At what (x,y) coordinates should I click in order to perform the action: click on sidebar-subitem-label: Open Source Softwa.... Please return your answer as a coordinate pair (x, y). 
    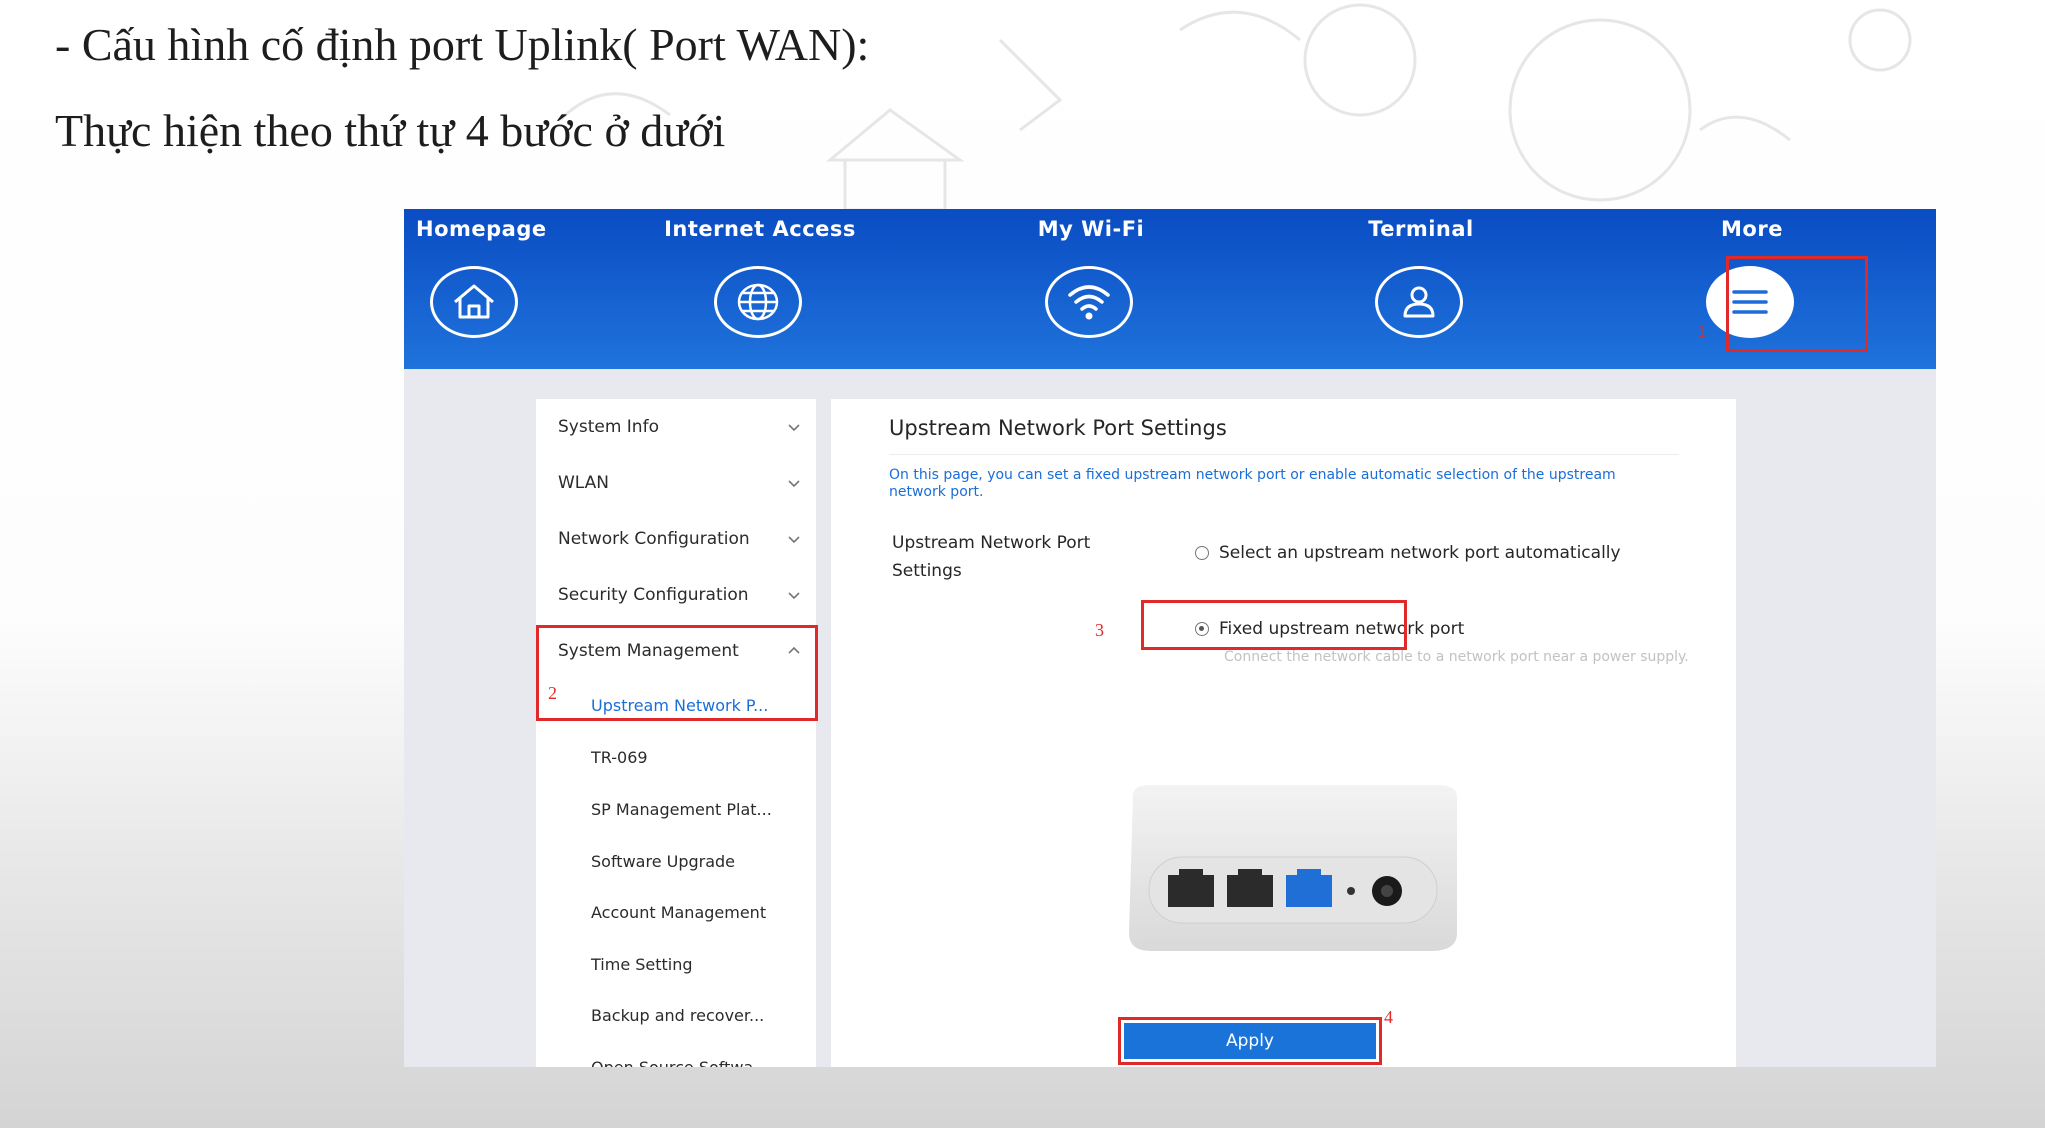
    Looking at the image, I should click on (680, 1062).